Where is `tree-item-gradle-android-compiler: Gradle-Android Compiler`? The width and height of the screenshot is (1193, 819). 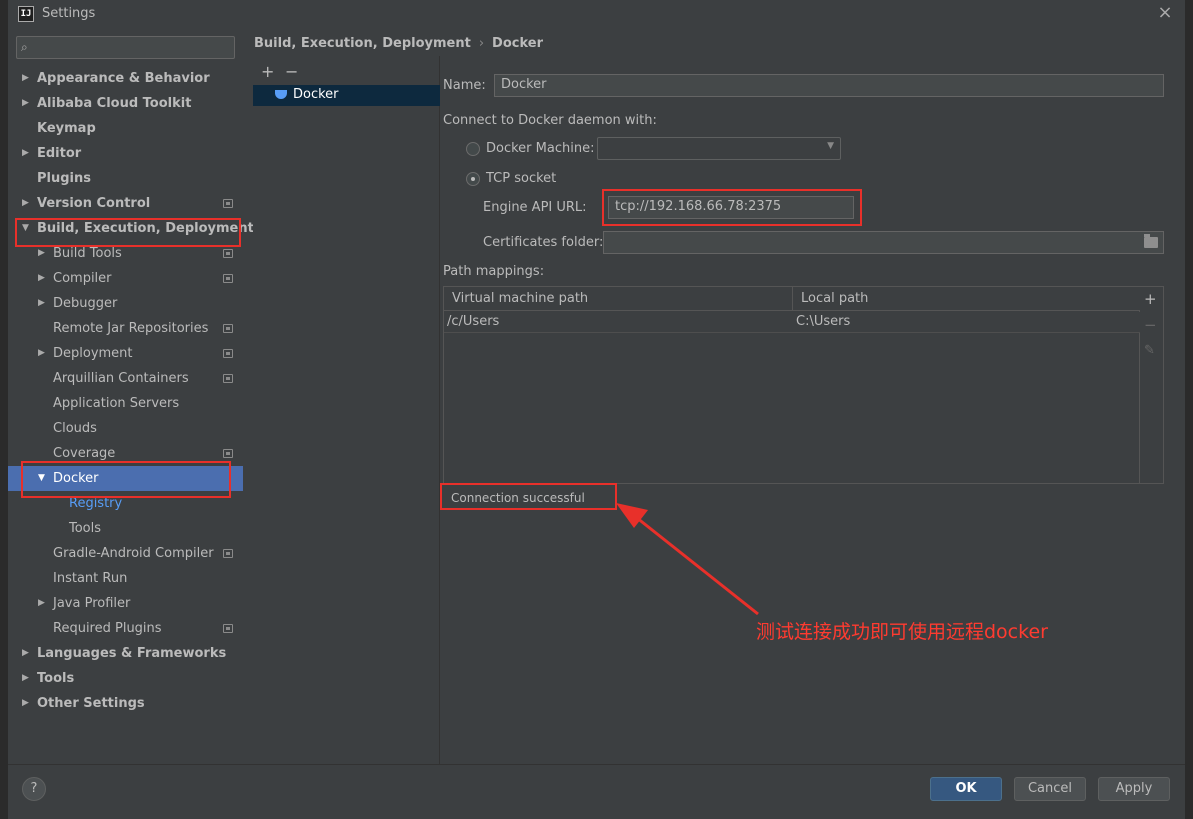 tree-item-gradle-android-compiler: Gradle-Android Compiler is located at coordinates (125, 553).